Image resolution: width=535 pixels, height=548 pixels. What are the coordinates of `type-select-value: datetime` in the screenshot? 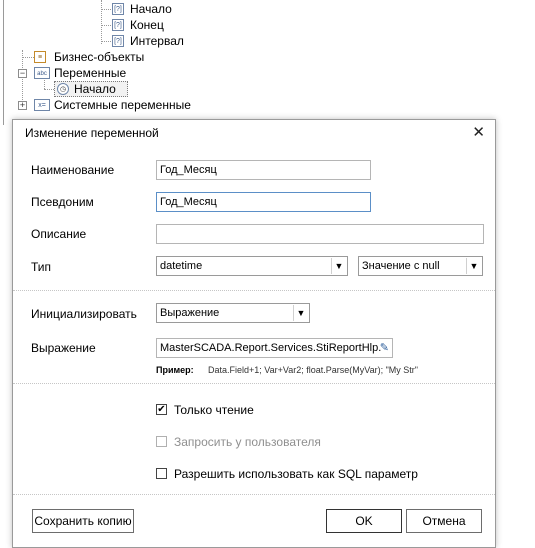 It's located at (181, 266).